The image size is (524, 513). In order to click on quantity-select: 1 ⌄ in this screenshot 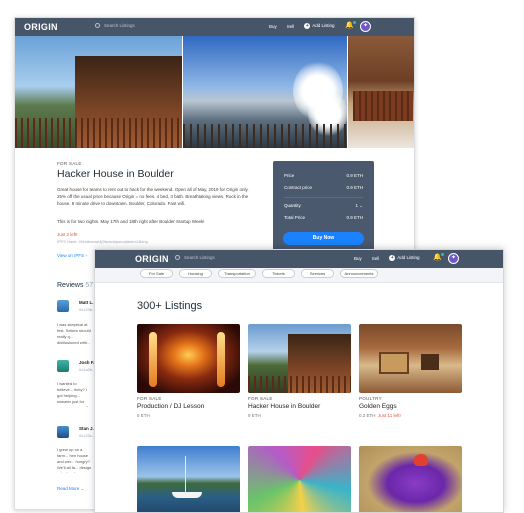, I will do `click(359, 206)`.